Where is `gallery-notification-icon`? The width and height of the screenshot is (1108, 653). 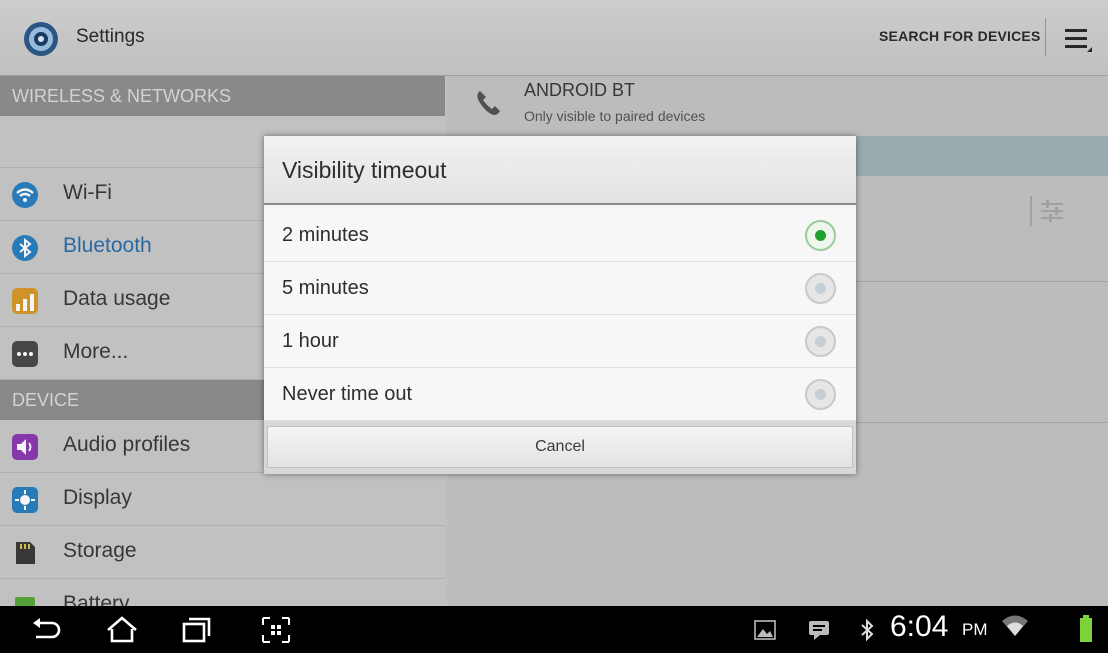 gallery-notification-icon is located at coordinates (765, 630).